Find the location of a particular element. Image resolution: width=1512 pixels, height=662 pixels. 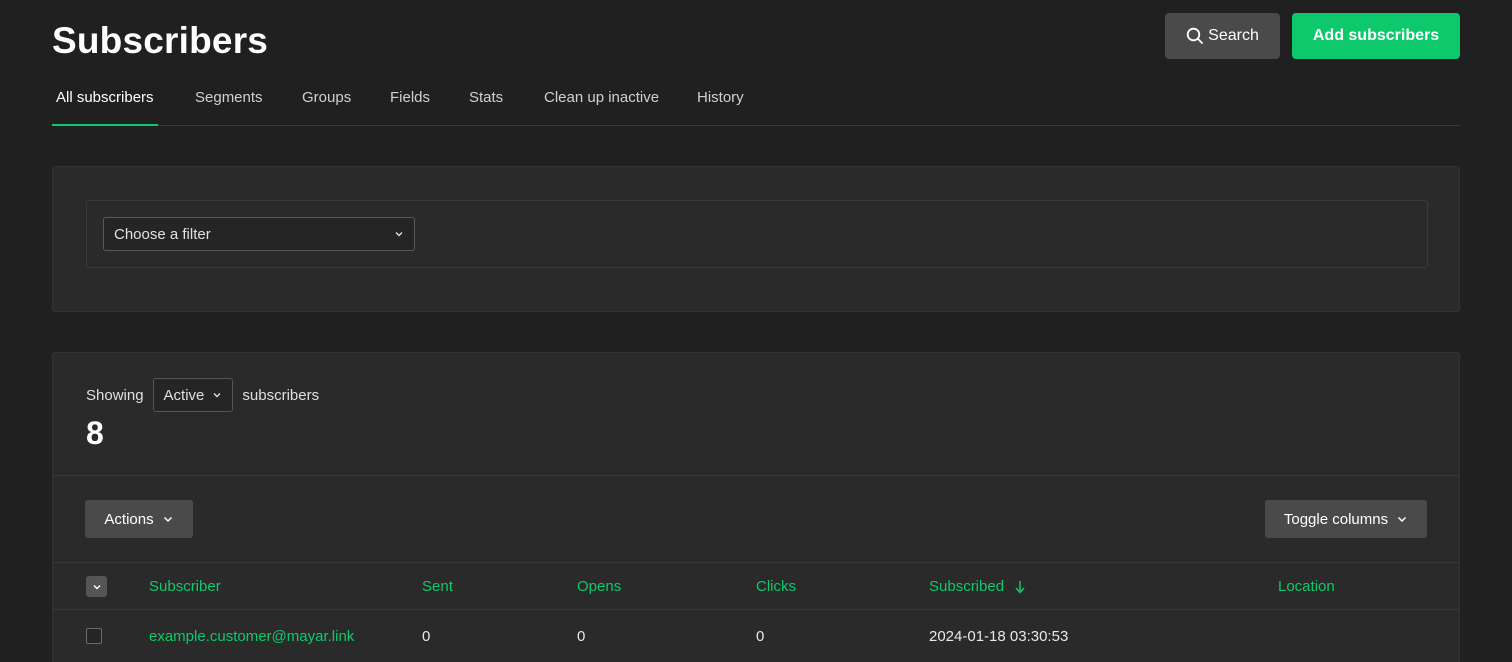

select-all-checkbox is located at coordinates (96, 586).